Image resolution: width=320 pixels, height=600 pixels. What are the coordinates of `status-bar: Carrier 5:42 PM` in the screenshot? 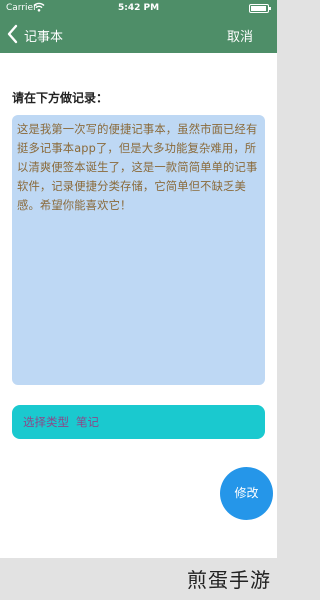 It's located at (138, 8).